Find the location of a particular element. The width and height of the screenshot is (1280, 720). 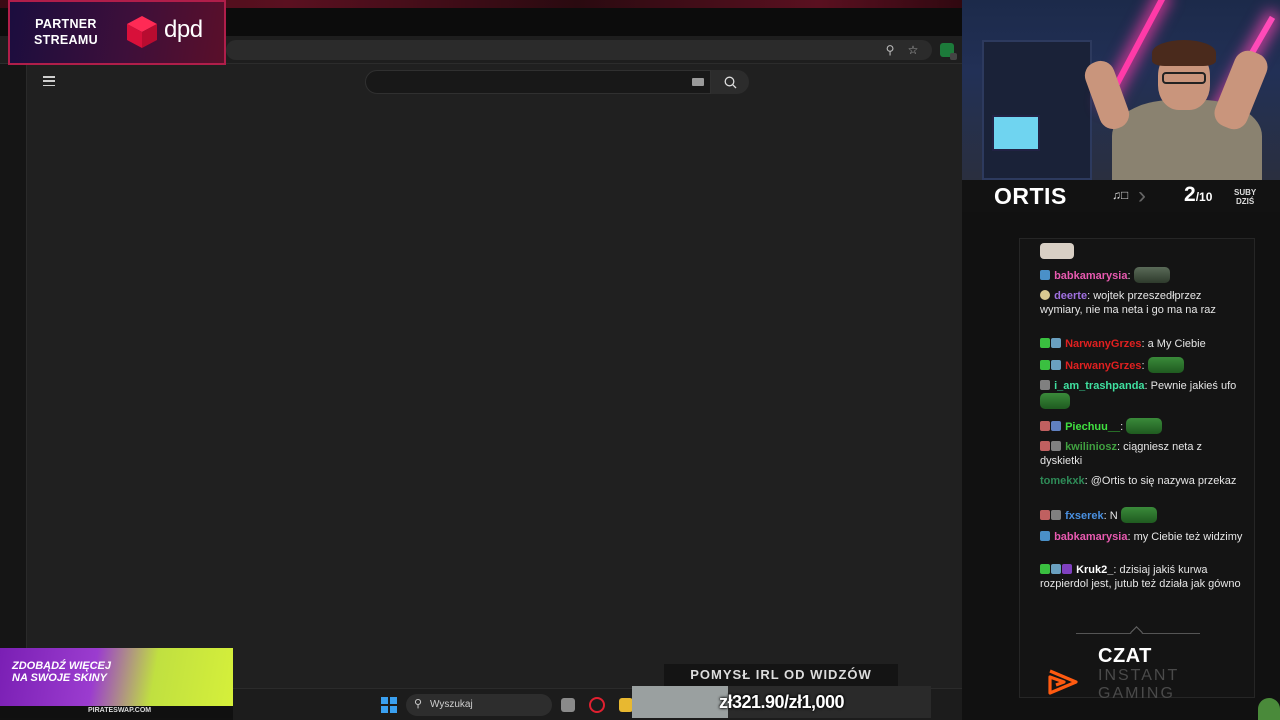

chat-username: Piechuu__ is located at coordinates (1093, 427).